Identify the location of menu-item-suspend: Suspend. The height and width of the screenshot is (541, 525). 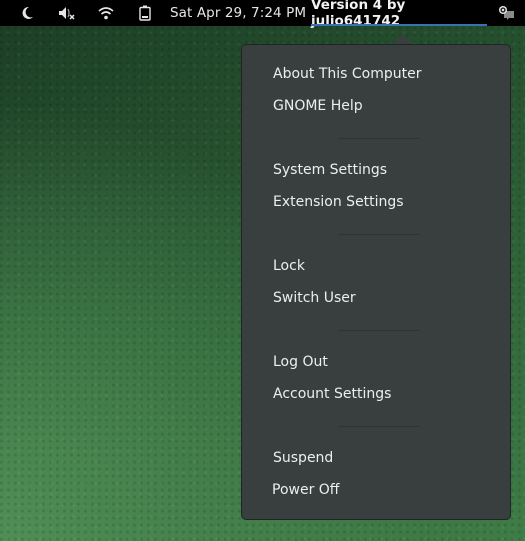
(303, 458).